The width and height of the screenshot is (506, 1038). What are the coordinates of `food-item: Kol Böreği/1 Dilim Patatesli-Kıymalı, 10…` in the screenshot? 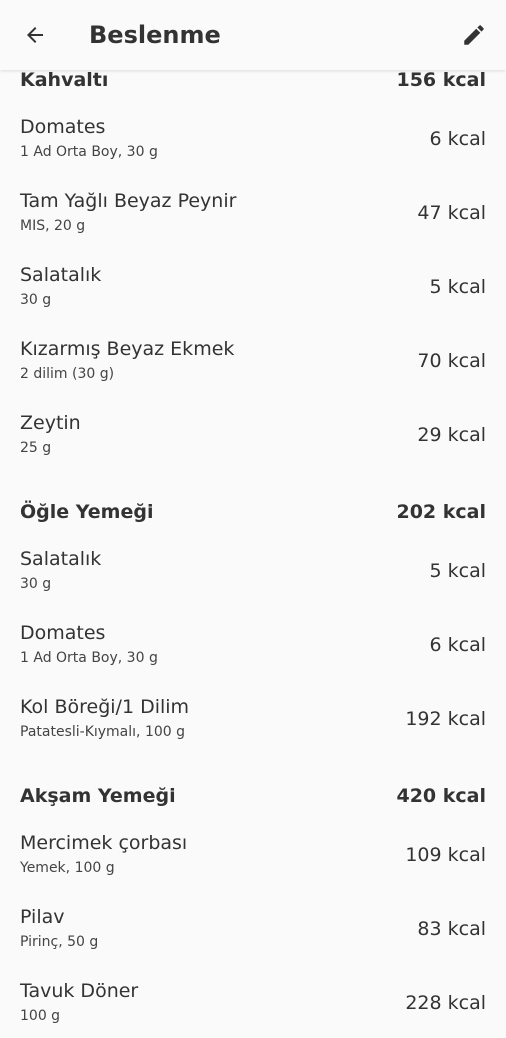 It's located at (253, 717).